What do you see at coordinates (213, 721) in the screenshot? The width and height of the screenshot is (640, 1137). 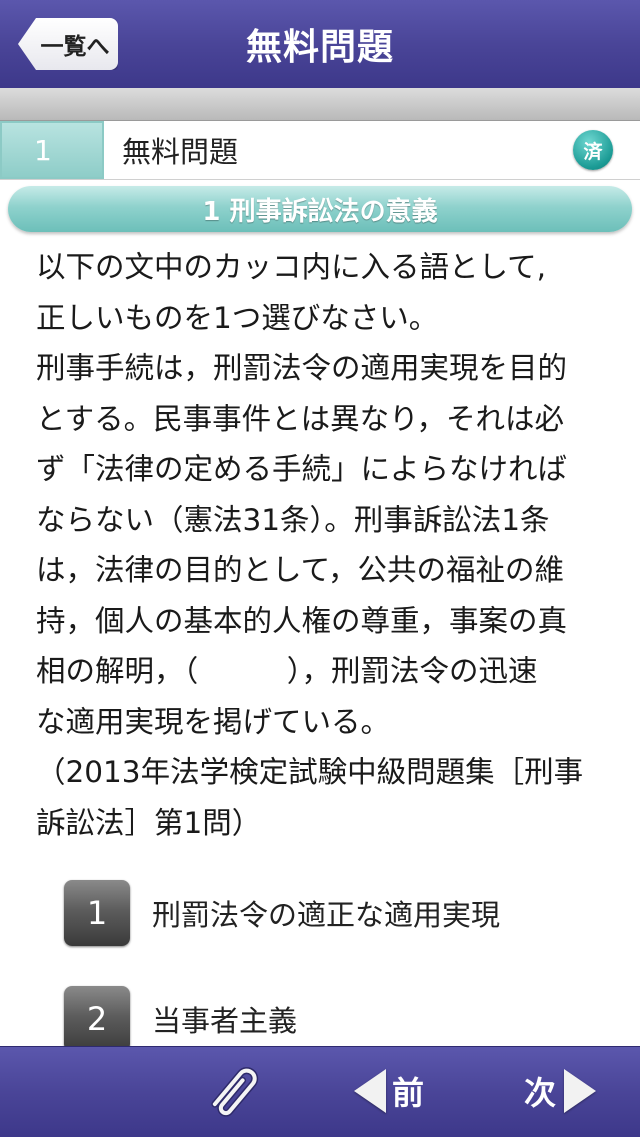 I see `question-line: な適用実現を掲げている。` at bounding box center [213, 721].